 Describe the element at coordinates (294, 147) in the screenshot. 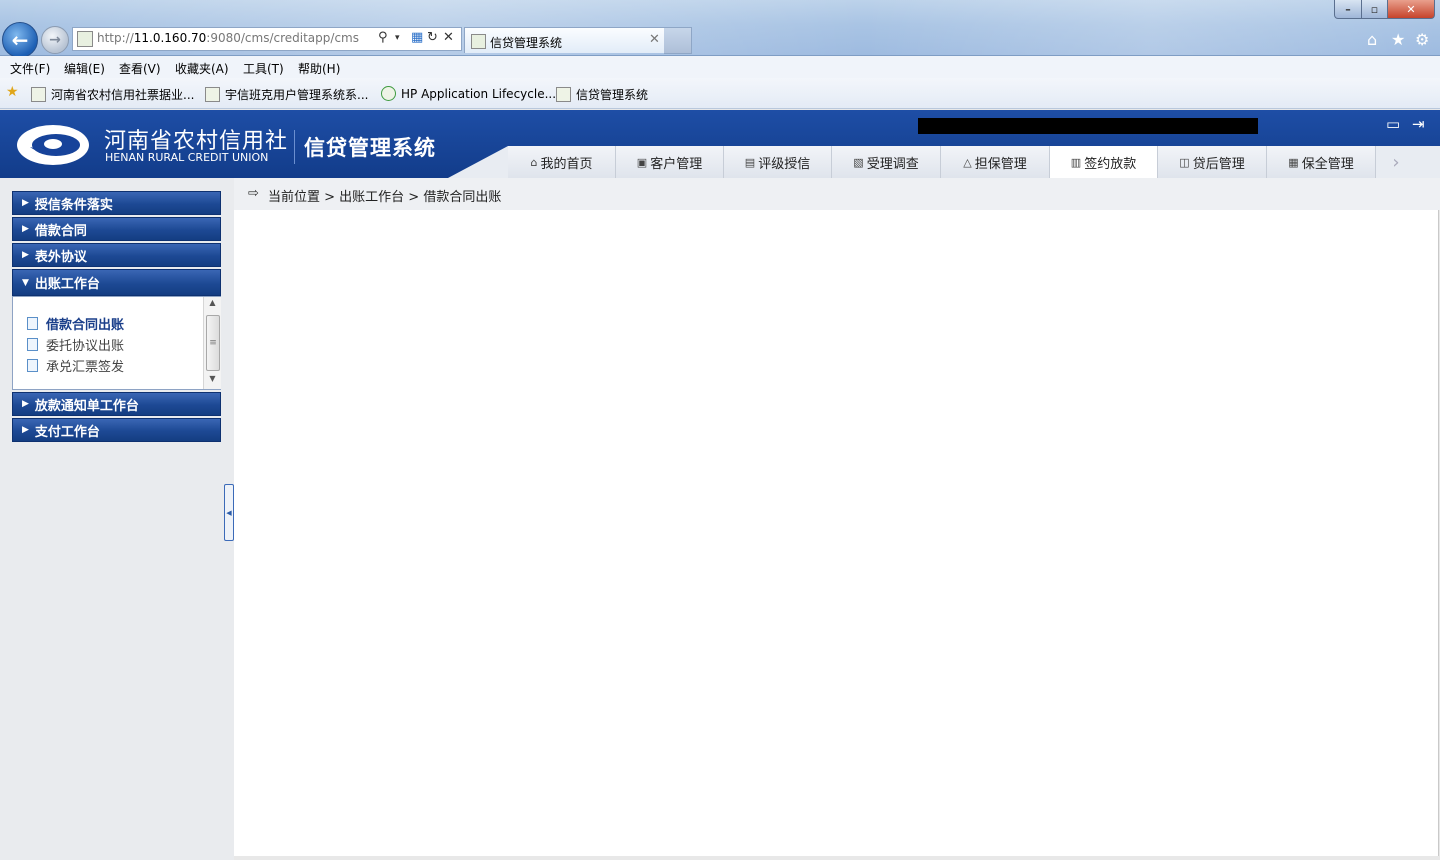

I see `header-divider` at that location.